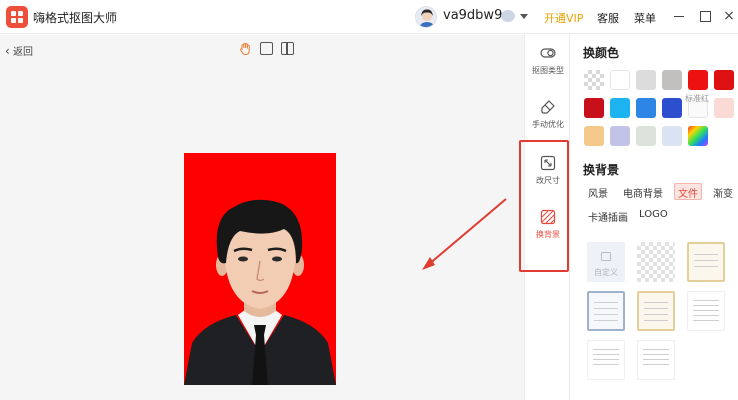 The image size is (738, 400). What do you see at coordinates (723, 191) in the screenshot?
I see `bg-category-gradient: 渐变` at bounding box center [723, 191].